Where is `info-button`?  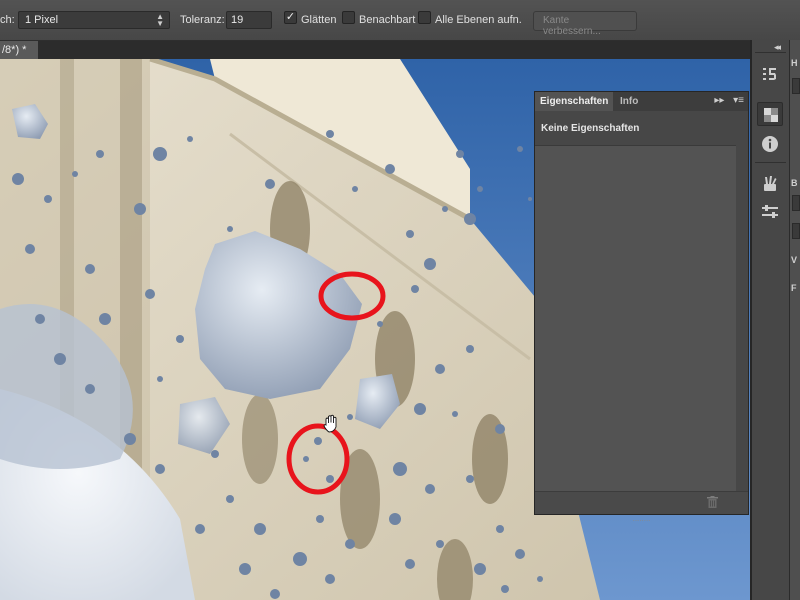
info-button is located at coordinates (770, 144).